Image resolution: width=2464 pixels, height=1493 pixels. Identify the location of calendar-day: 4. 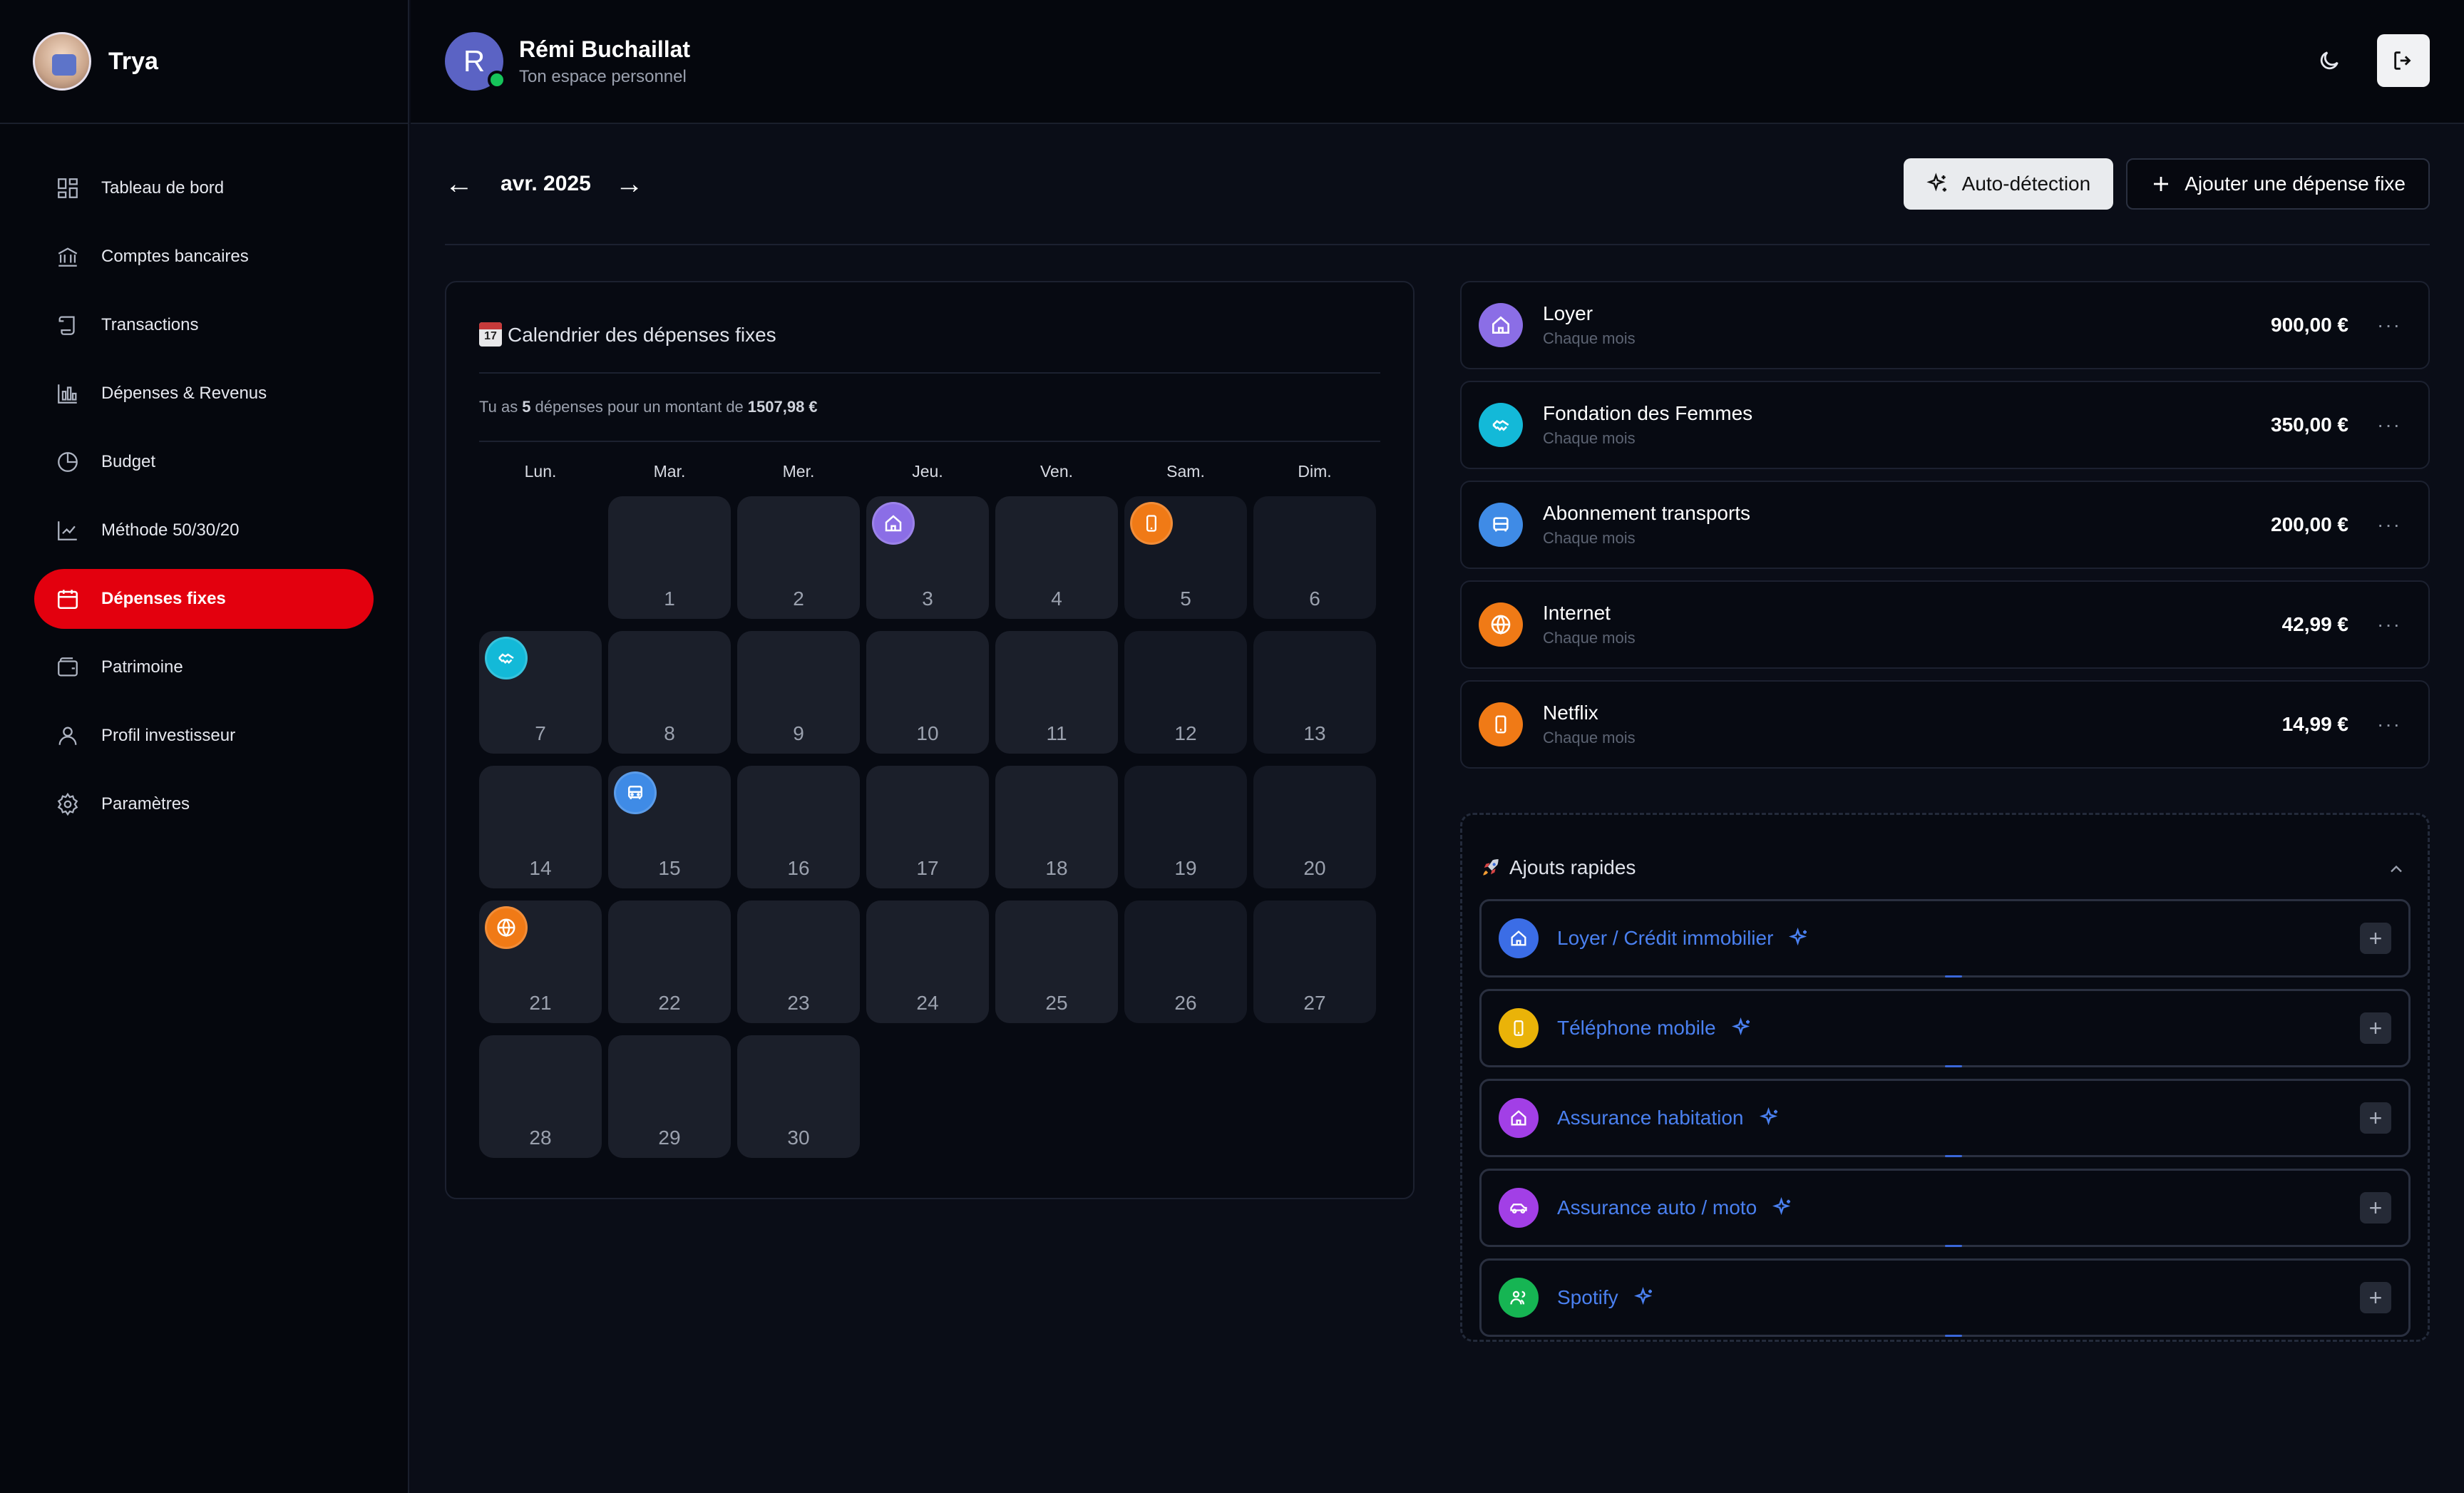
(1056, 557).